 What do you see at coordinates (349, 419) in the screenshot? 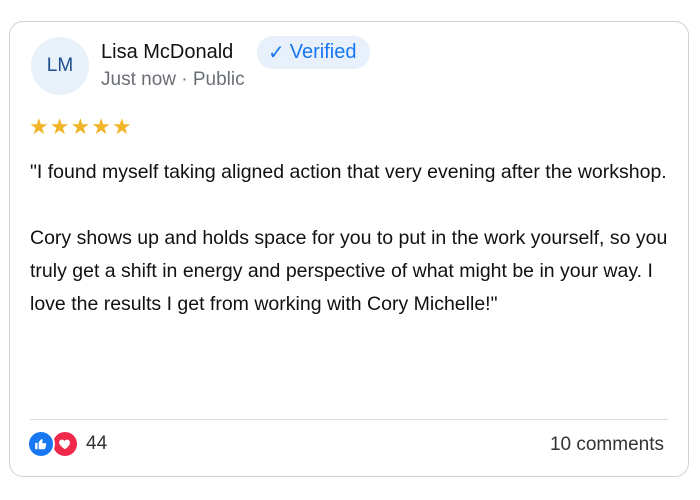
I see `divider` at bounding box center [349, 419].